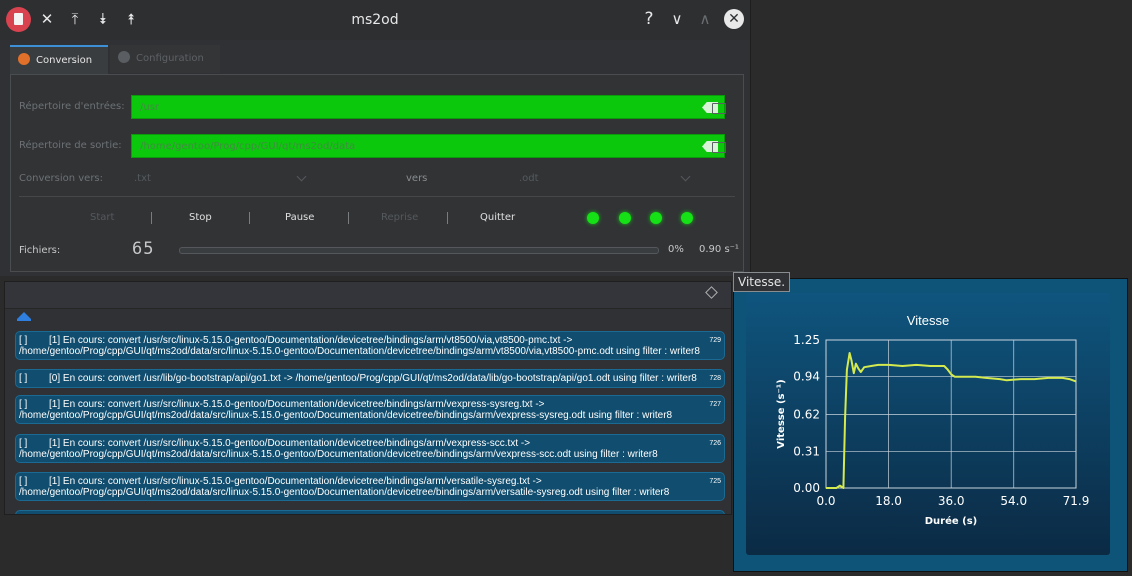  I want to click on output-dir-field: /home/gentoo/Prog/cpp/GUI/qt/ms2od/data, so click(428, 146).